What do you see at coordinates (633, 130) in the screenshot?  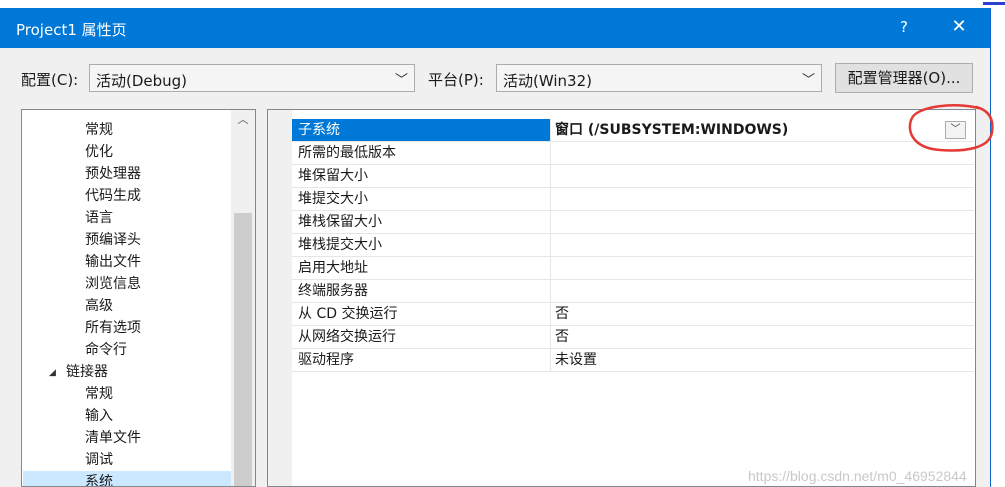 I see `property-row: 子系统 窗口 (/SUBSYSTEM:WINDOWS) ﹀` at bounding box center [633, 130].